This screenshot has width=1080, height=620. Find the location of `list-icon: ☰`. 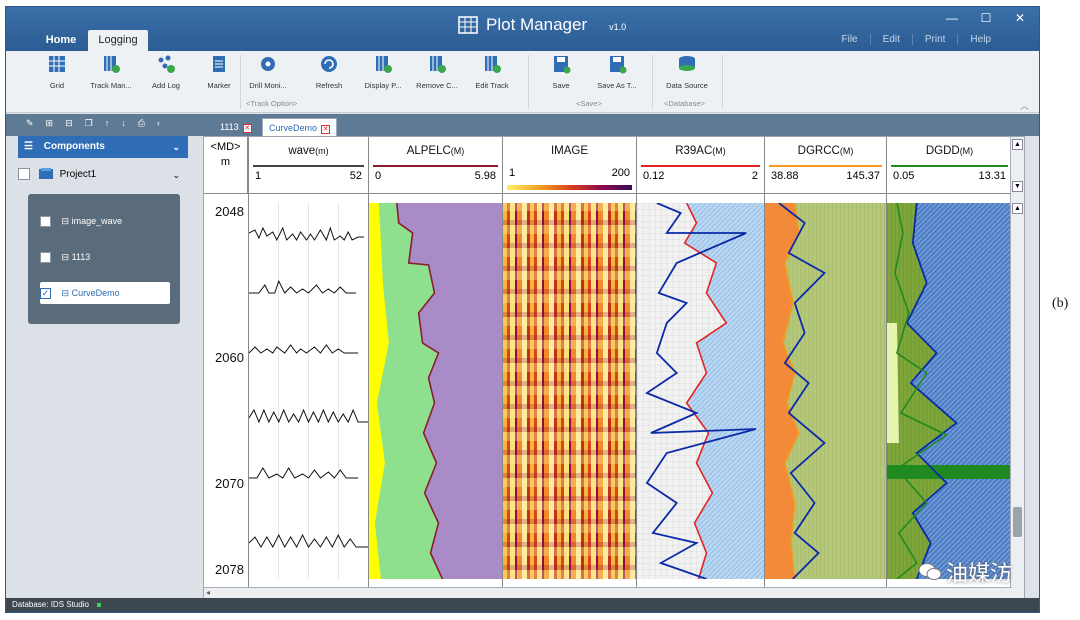

list-icon: ☰ is located at coordinates (28, 146).